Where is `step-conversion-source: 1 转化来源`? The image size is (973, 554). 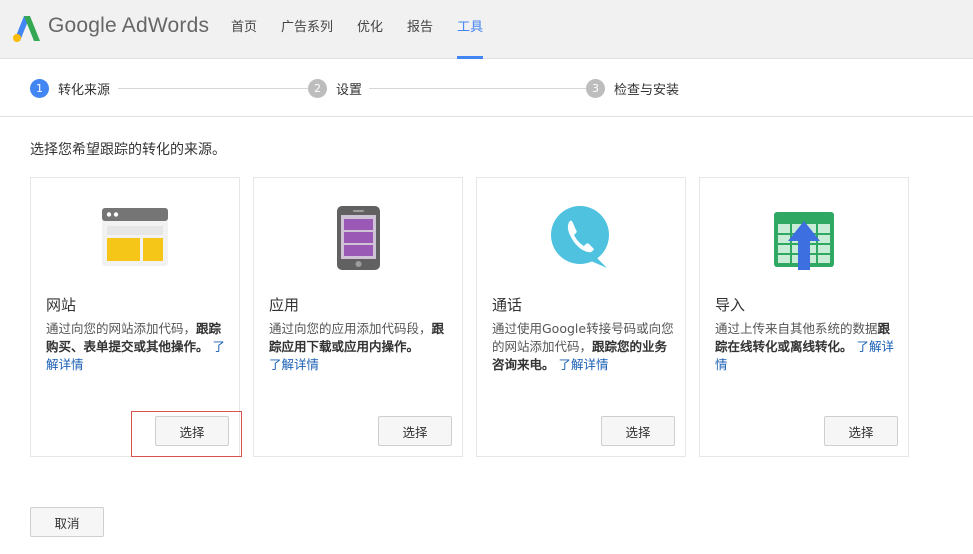
step-conversion-source: 1 转化来源 is located at coordinates (70, 88).